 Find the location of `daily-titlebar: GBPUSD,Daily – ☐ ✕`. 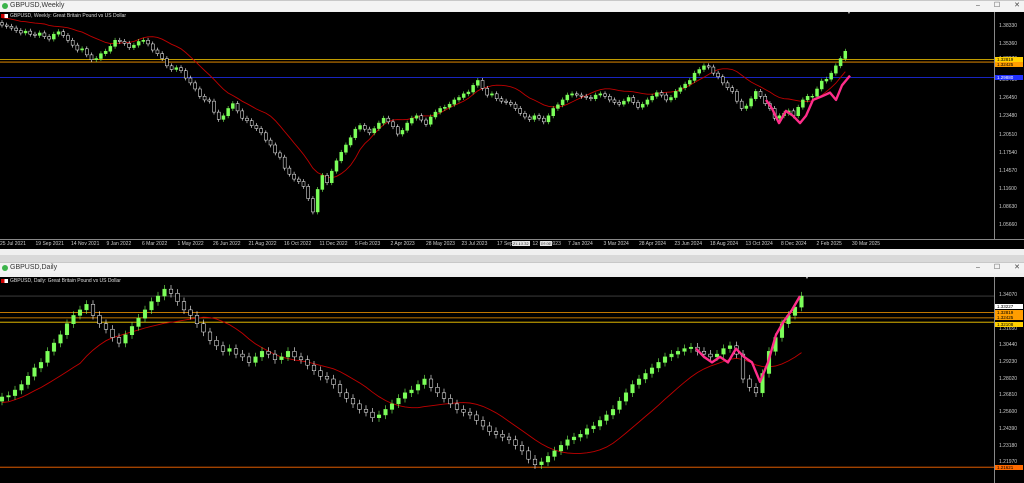

daily-titlebar: GBPUSD,Daily – ☐ ✕ is located at coordinates (512, 268).